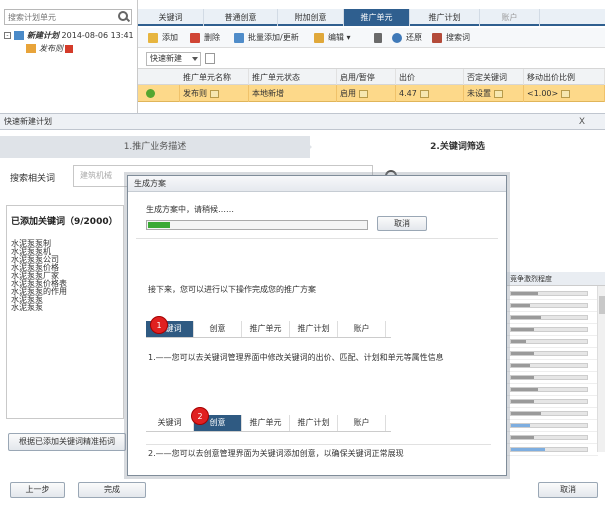 This screenshot has height=506, width=605. I want to click on finish-button: 完成, so click(112, 490).